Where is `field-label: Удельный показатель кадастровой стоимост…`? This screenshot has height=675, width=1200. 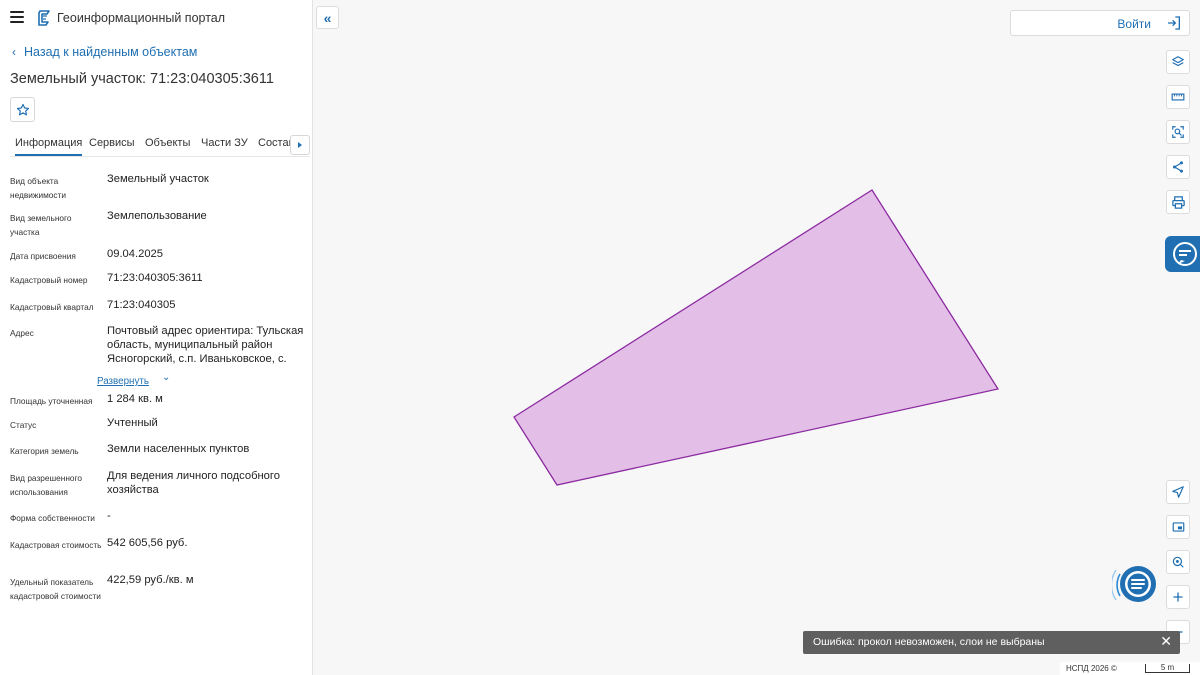 field-label: Удельный показатель кадастровой стоимост… is located at coordinates (55, 589).